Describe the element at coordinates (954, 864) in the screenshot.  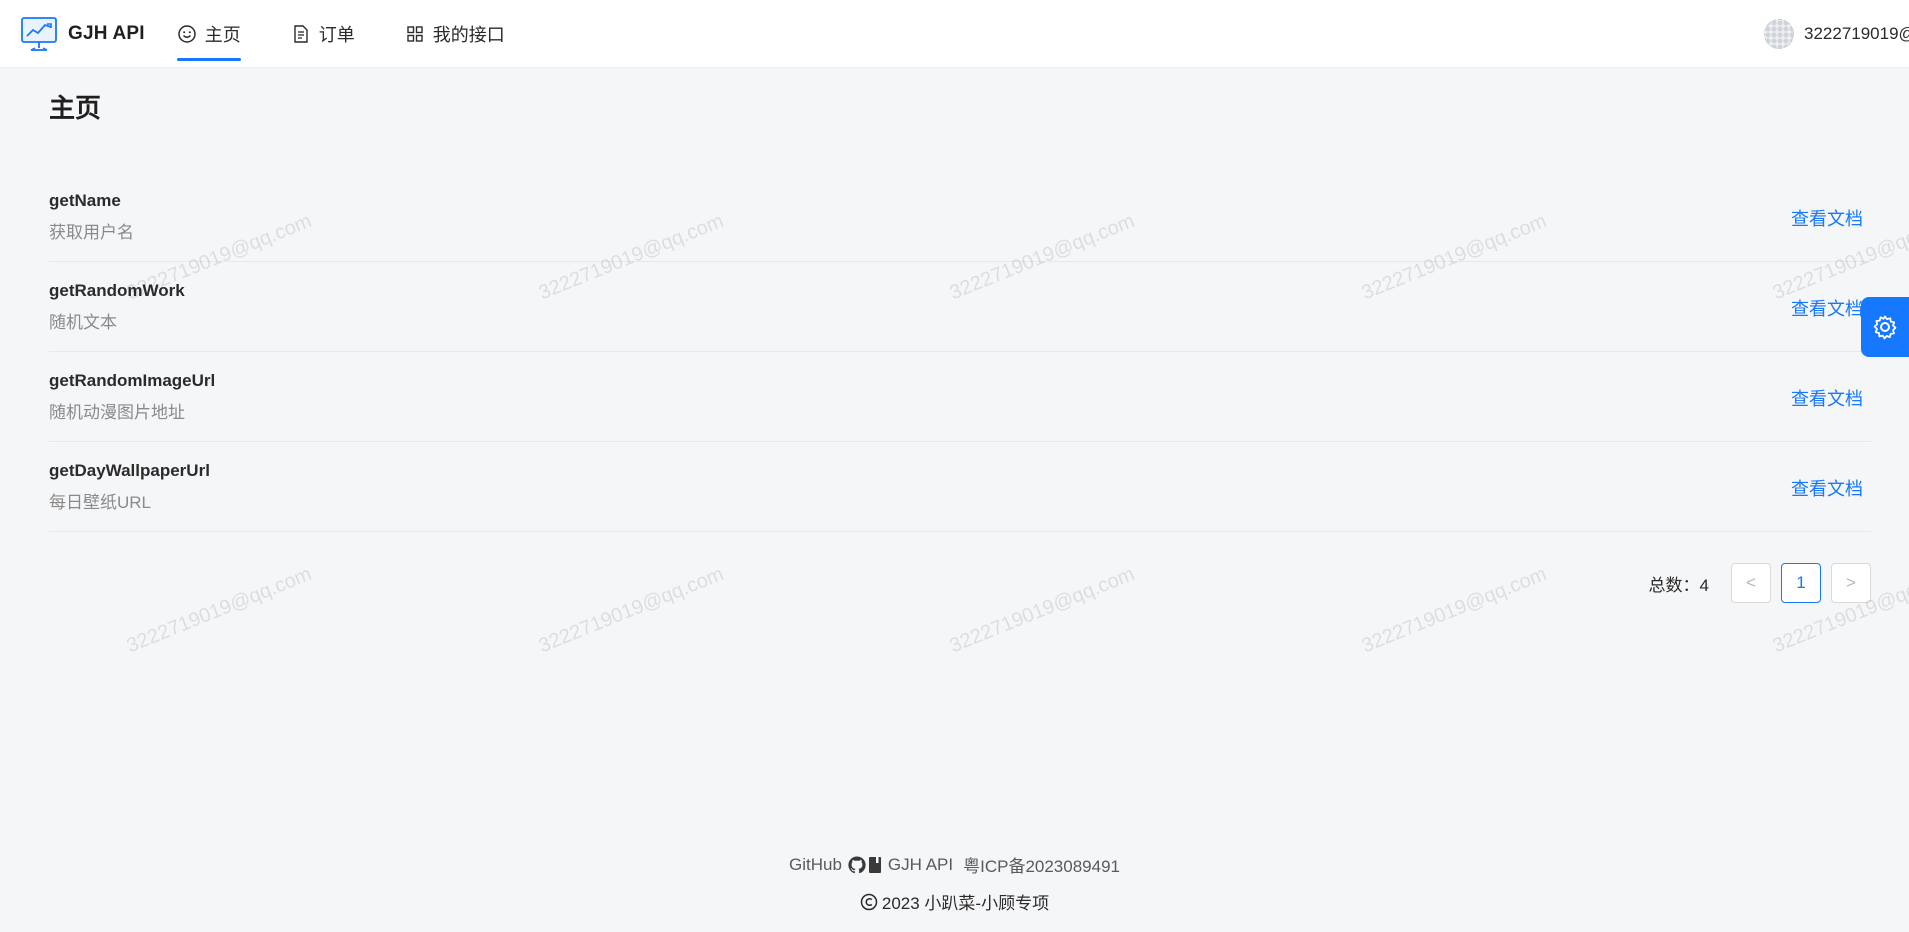
I see `footer-links: GitHub GJH API 粤ICP备2023089491` at that location.